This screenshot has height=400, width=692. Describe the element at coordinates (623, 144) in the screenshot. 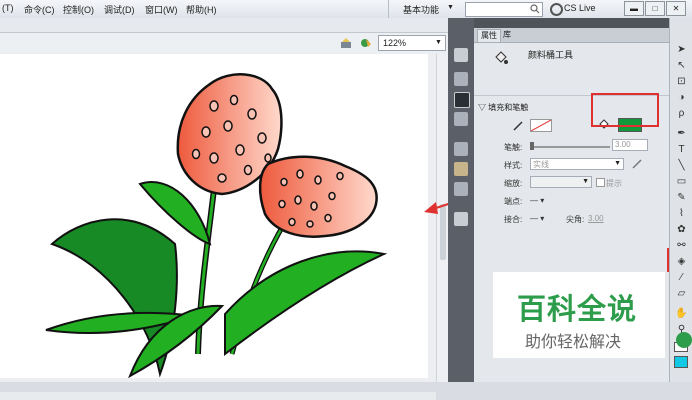

I see `stroke-value: 3.00` at that location.